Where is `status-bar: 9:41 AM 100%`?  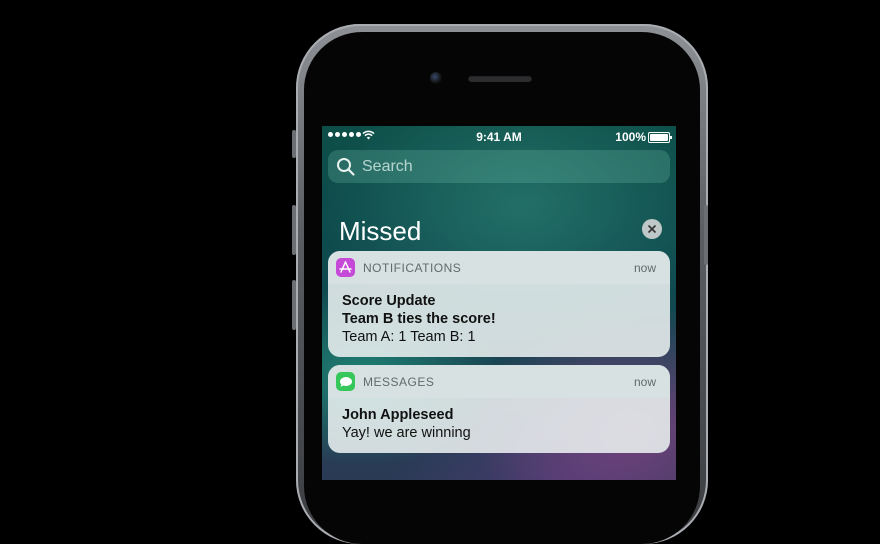 status-bar: 9:41 AM 100% is located at coordinates (499, 136).